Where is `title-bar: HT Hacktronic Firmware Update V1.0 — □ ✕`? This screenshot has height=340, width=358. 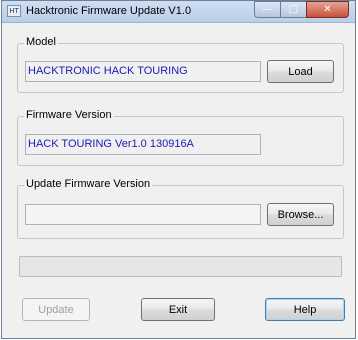 title-bar: HT Hacktronic Firmware Update V1.0 — □ ✕ is located at coordinates (178, 12).